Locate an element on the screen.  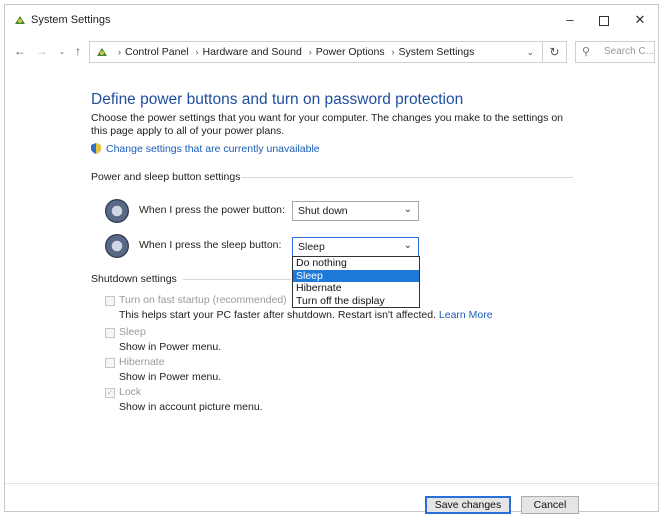
shutdown-section-title: Shutdown settings is located at coordinates (134, 279).